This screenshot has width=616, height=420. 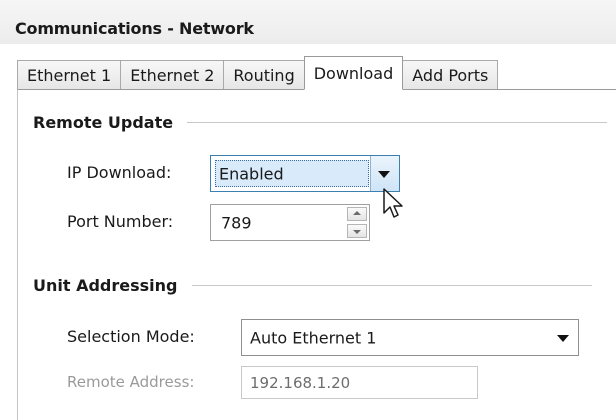 What do you see at coordinates (450, 75) in the screenshot?
I see `tab-add-ports: Add Ports` at bounding box center [450, 75].